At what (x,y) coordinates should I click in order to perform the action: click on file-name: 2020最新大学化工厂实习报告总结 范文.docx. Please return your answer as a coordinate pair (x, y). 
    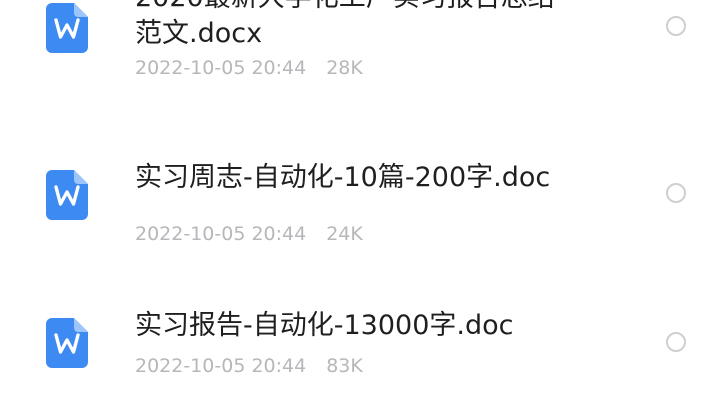
    Looking at the image, I should click on (345, 24).